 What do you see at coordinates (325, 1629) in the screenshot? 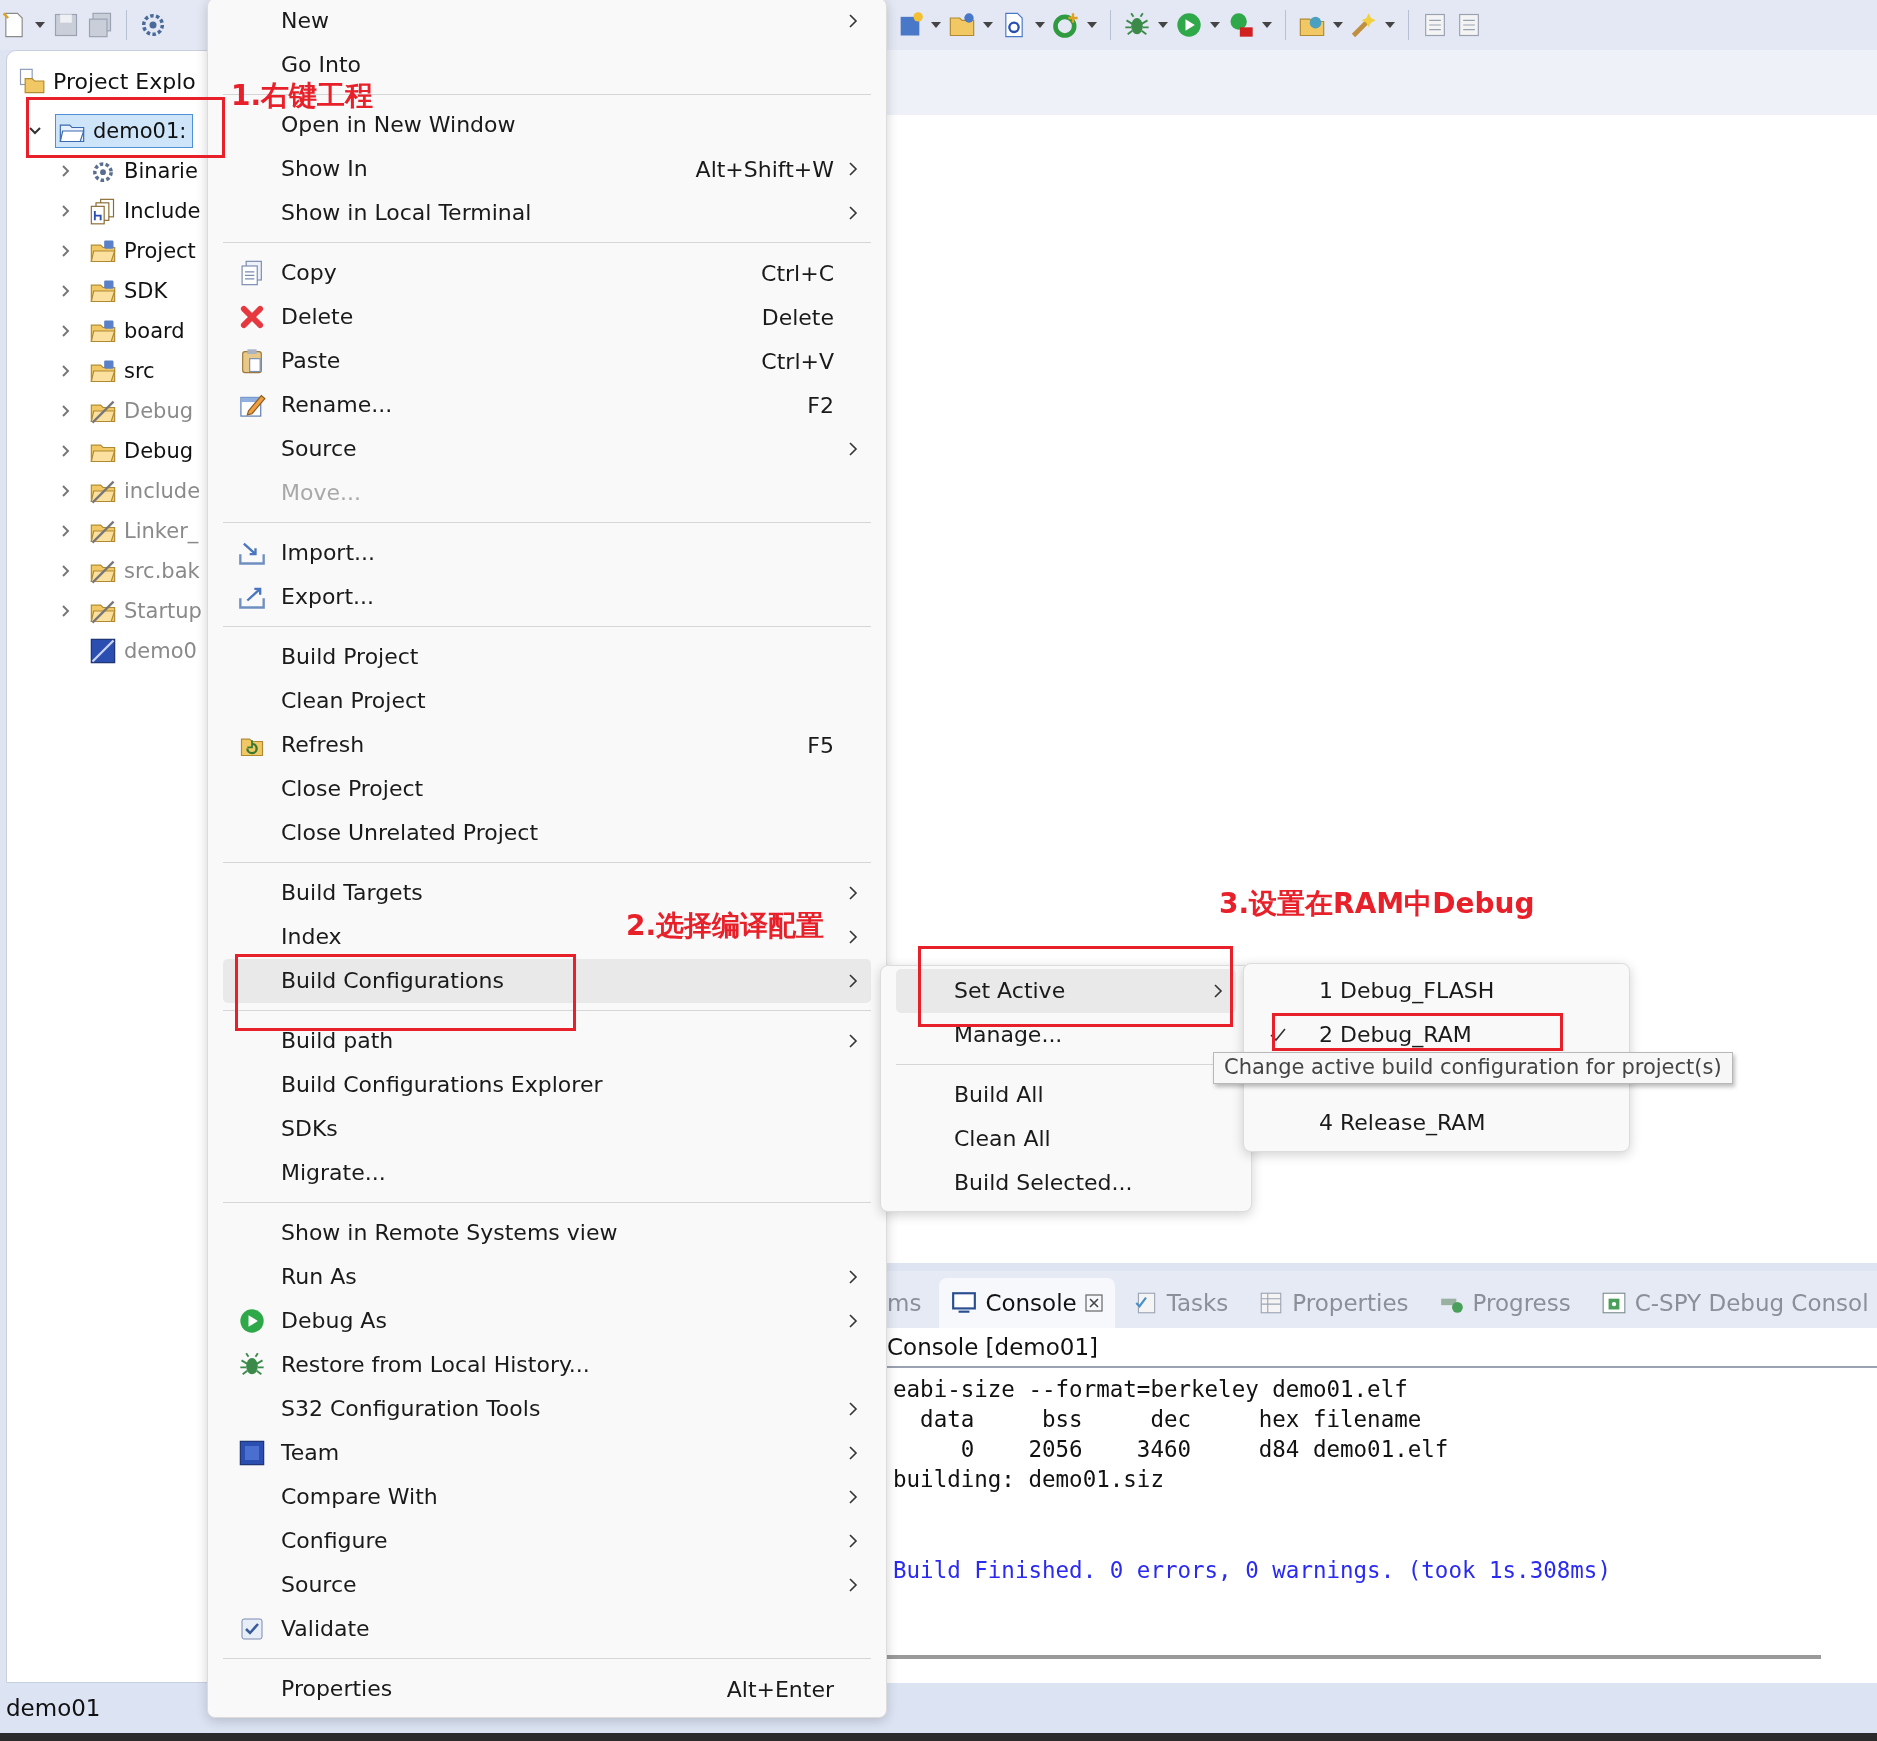
I see `menu-item: Validate` at bounding box center [325, 1629].